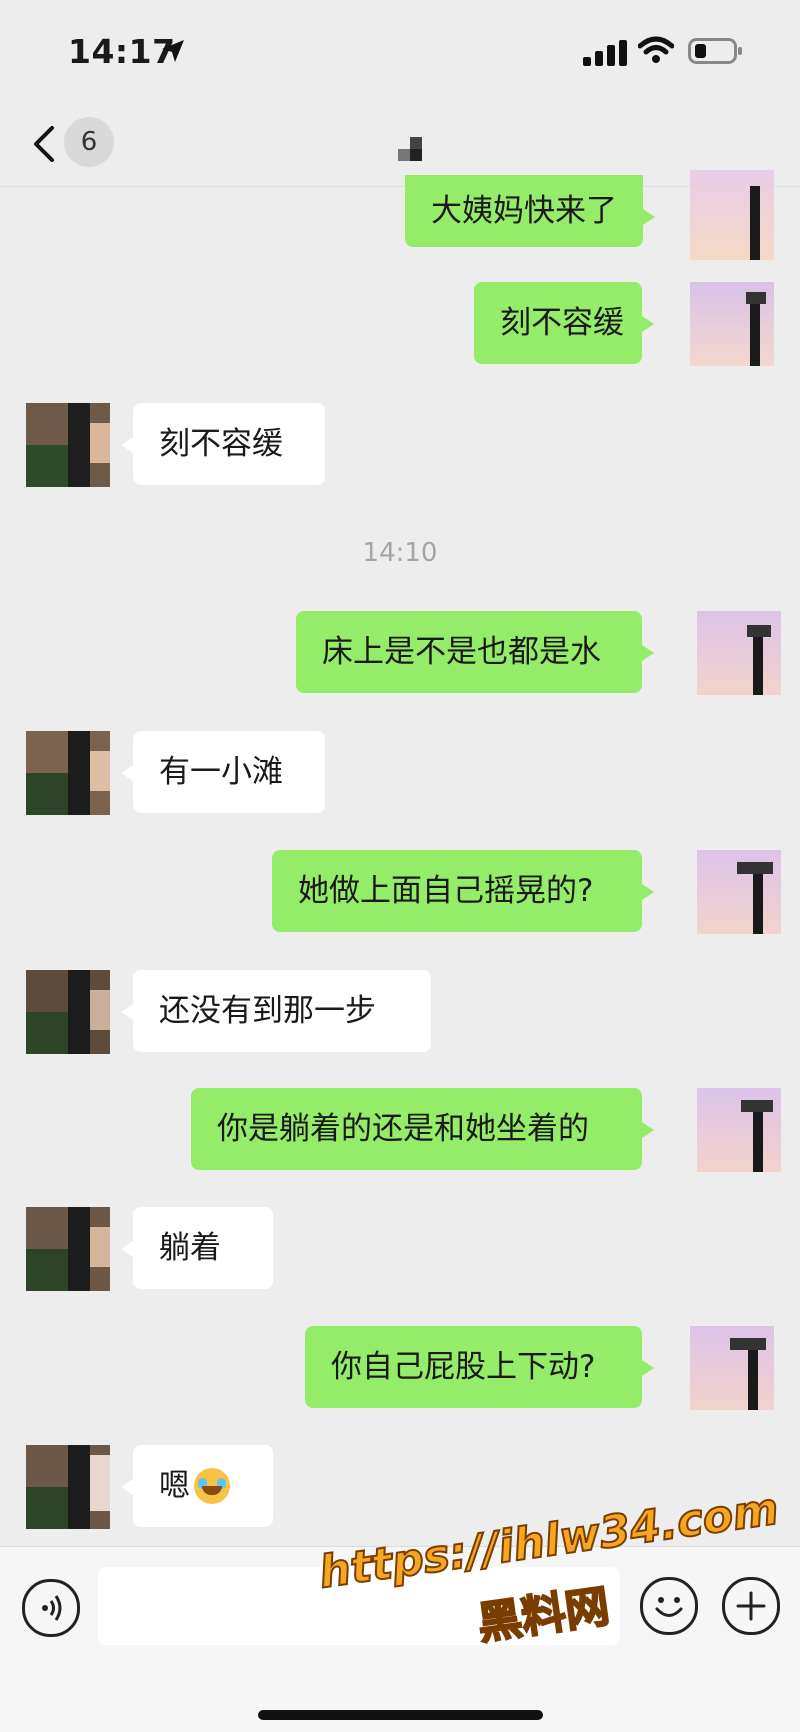  Describe the element at coordinates (544, 1615) in the screenshot. I see `watermark-name: 黑料网` at that location.